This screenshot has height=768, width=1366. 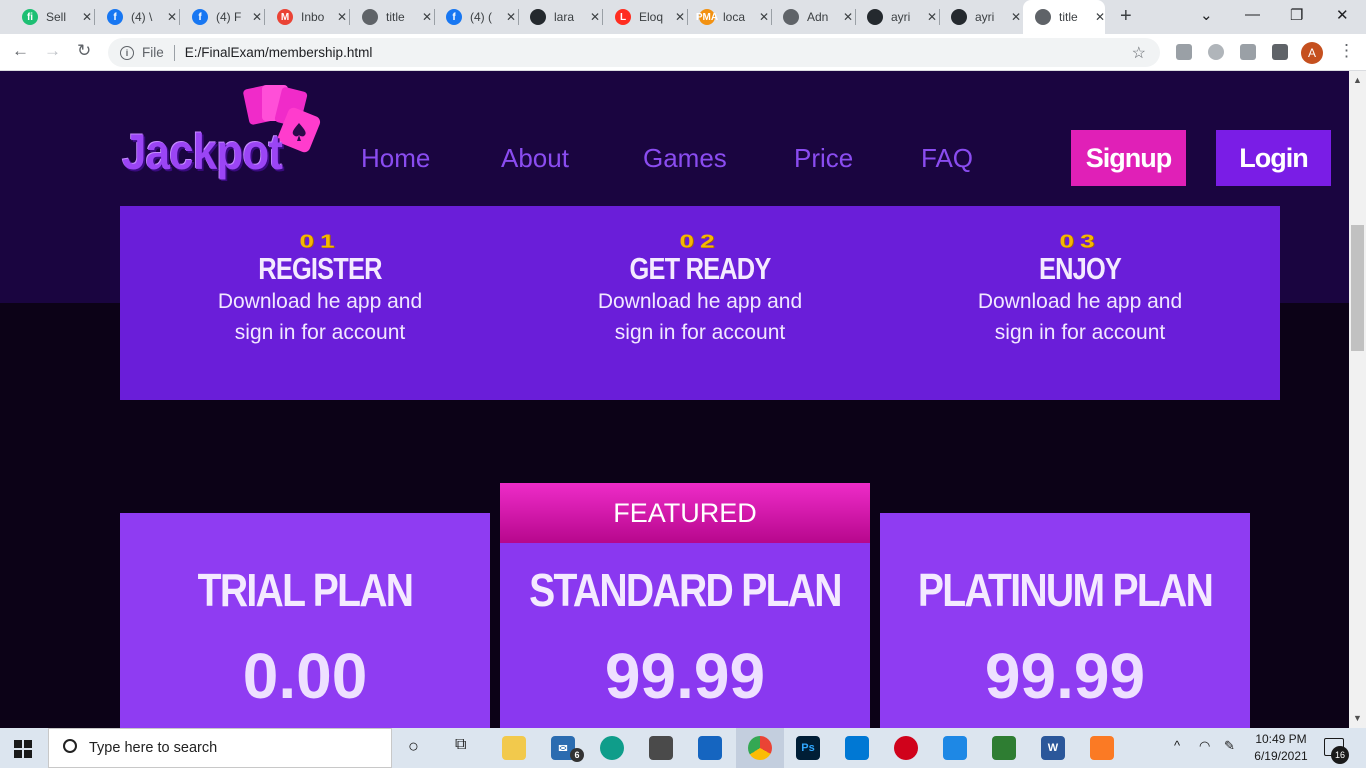 I want to click on browser-tab: f (4) F ✕, so click(x=222, y=17).